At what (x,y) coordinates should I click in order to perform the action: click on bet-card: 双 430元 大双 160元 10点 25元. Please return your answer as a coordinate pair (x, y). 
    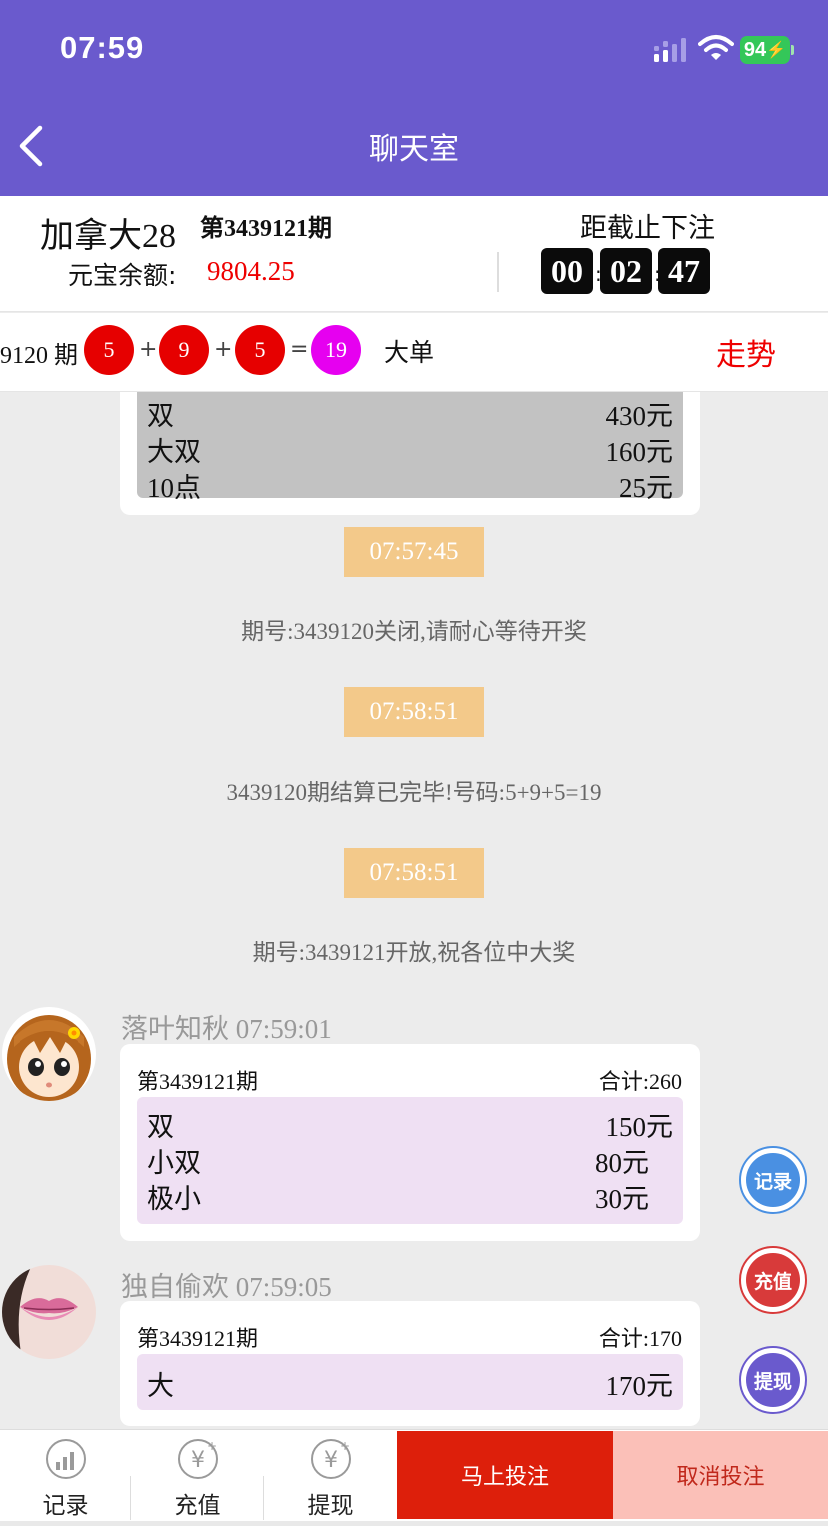
    Looking at the image, I should click on (410, 453).